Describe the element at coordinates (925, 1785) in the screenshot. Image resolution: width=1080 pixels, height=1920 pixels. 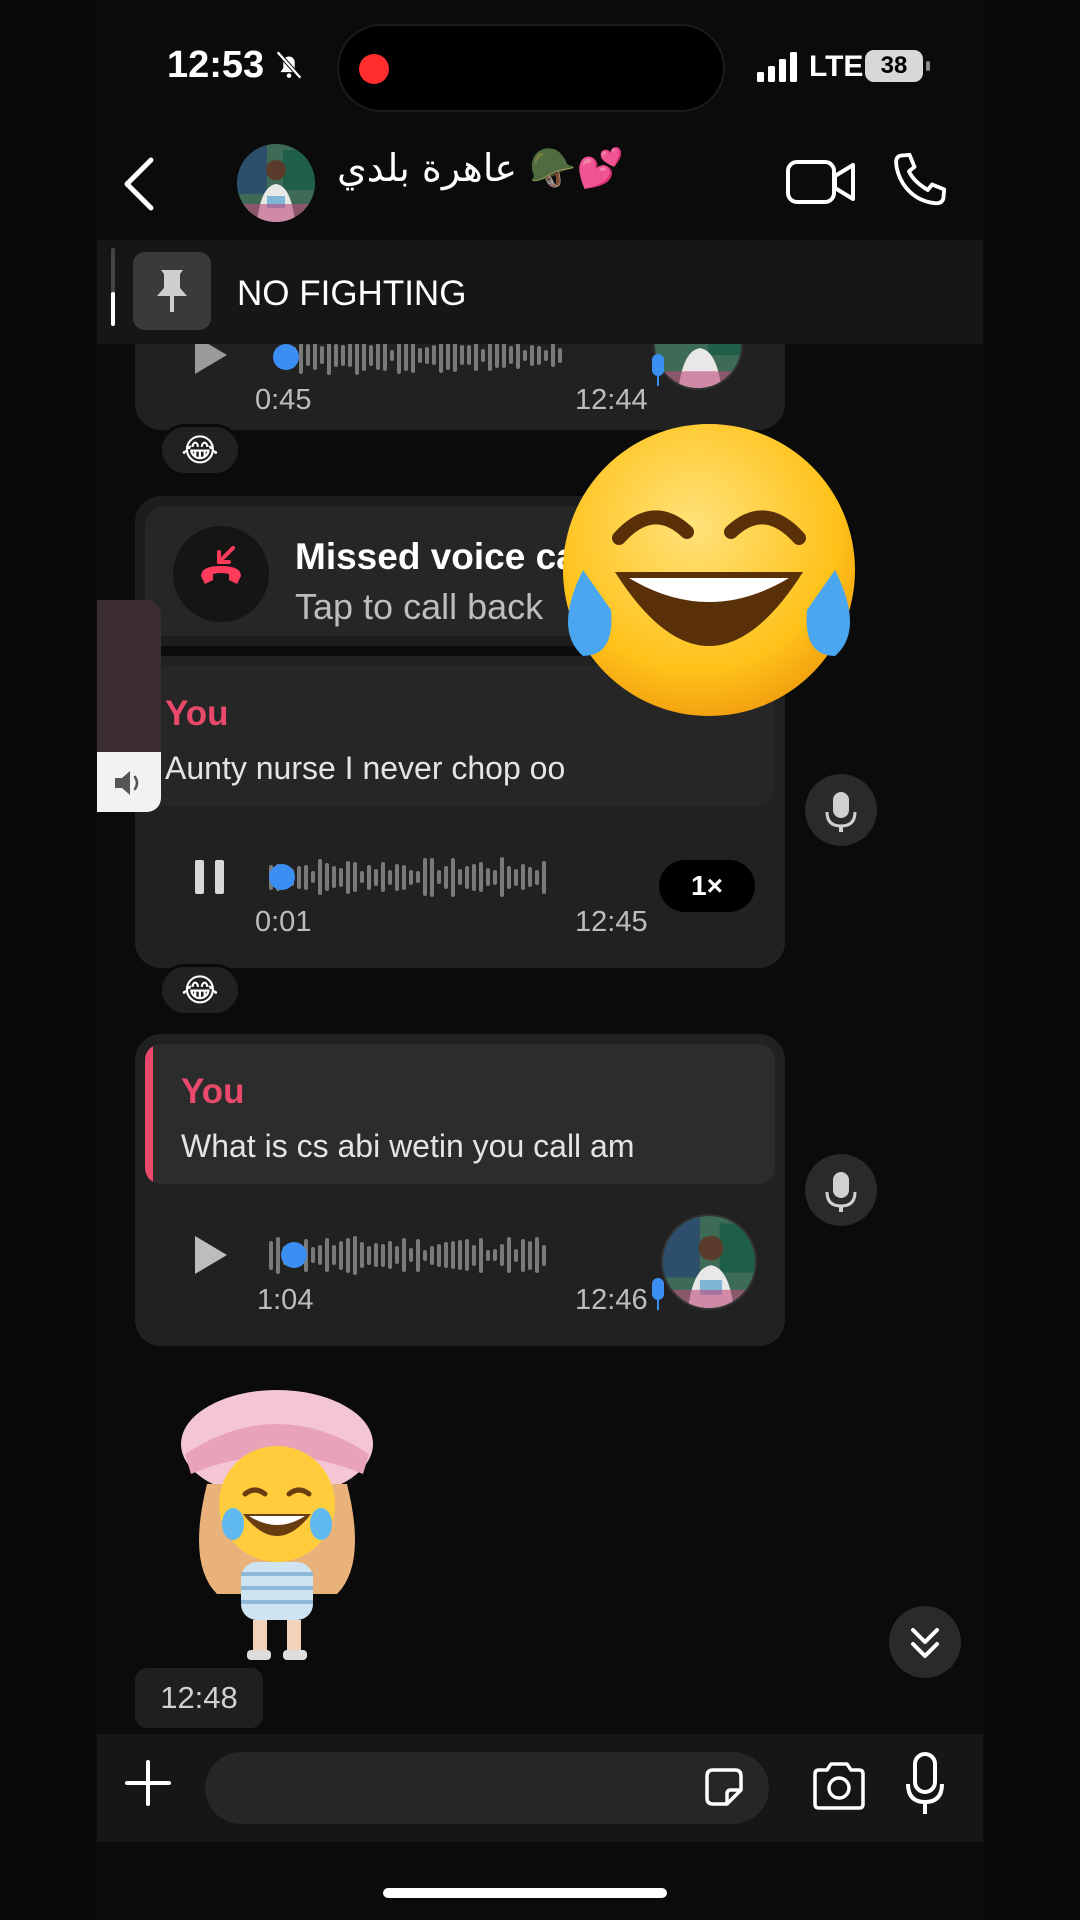
I see `microphone-icon` at that location.